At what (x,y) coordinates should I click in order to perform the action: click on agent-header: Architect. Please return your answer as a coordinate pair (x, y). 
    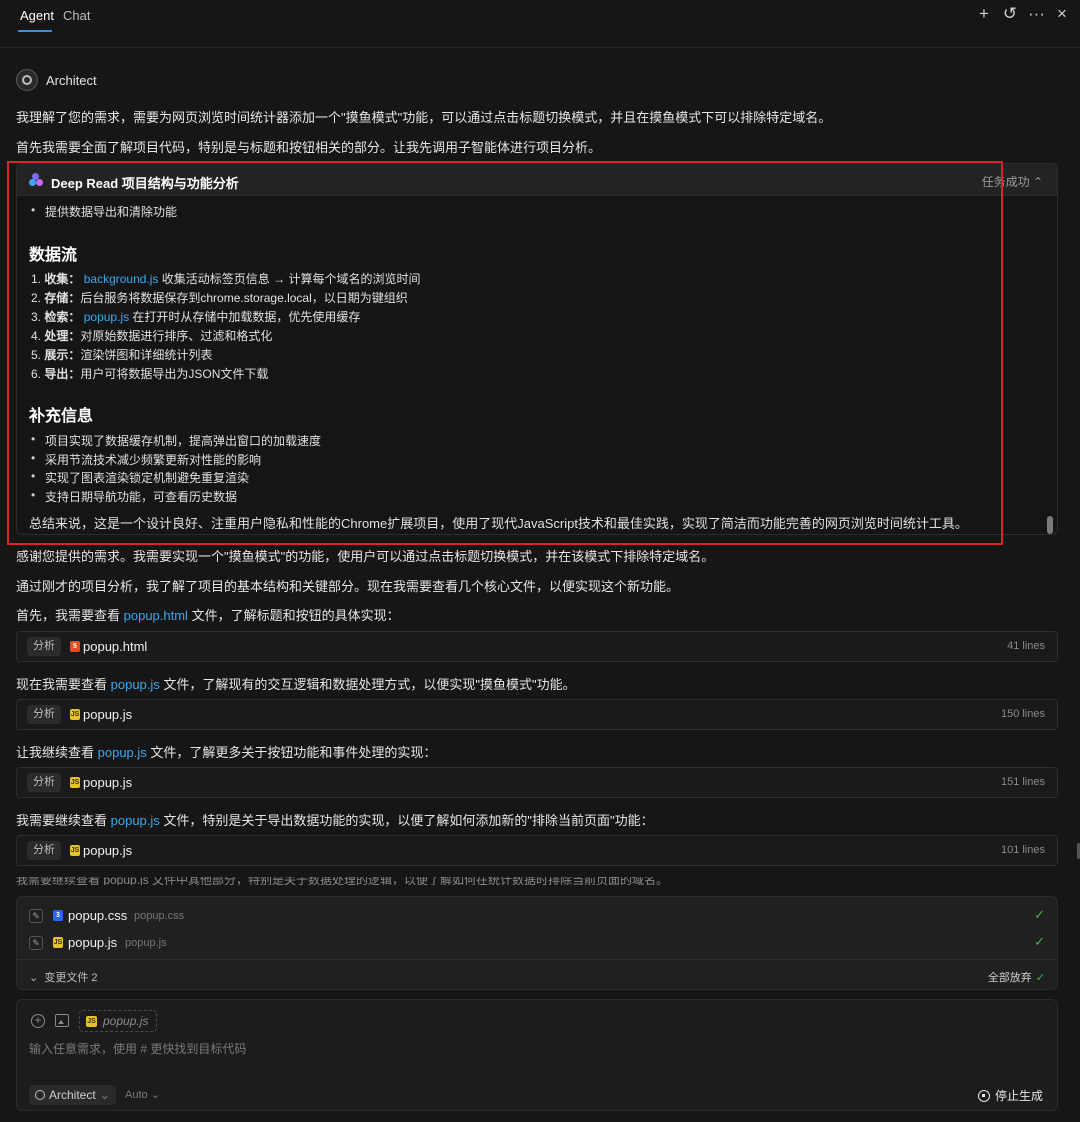
    Looking at the image, I should click on (56, 80).